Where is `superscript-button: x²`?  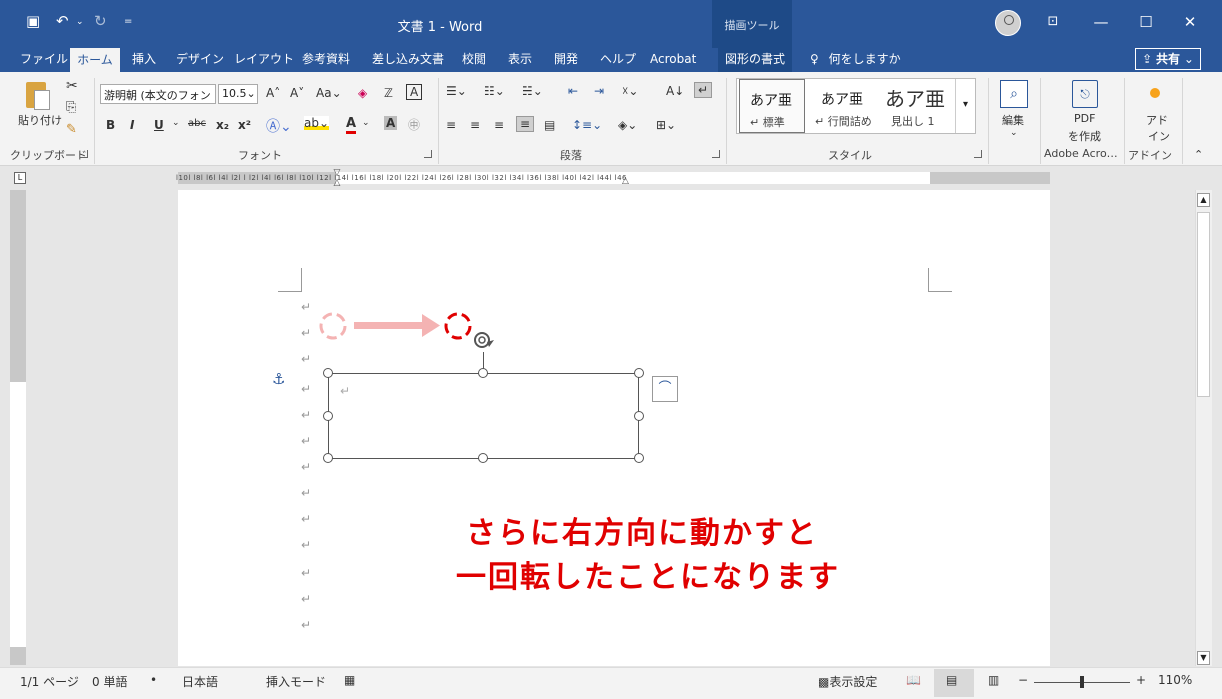
superscript-button: x² is located at coordinates (244, 125).